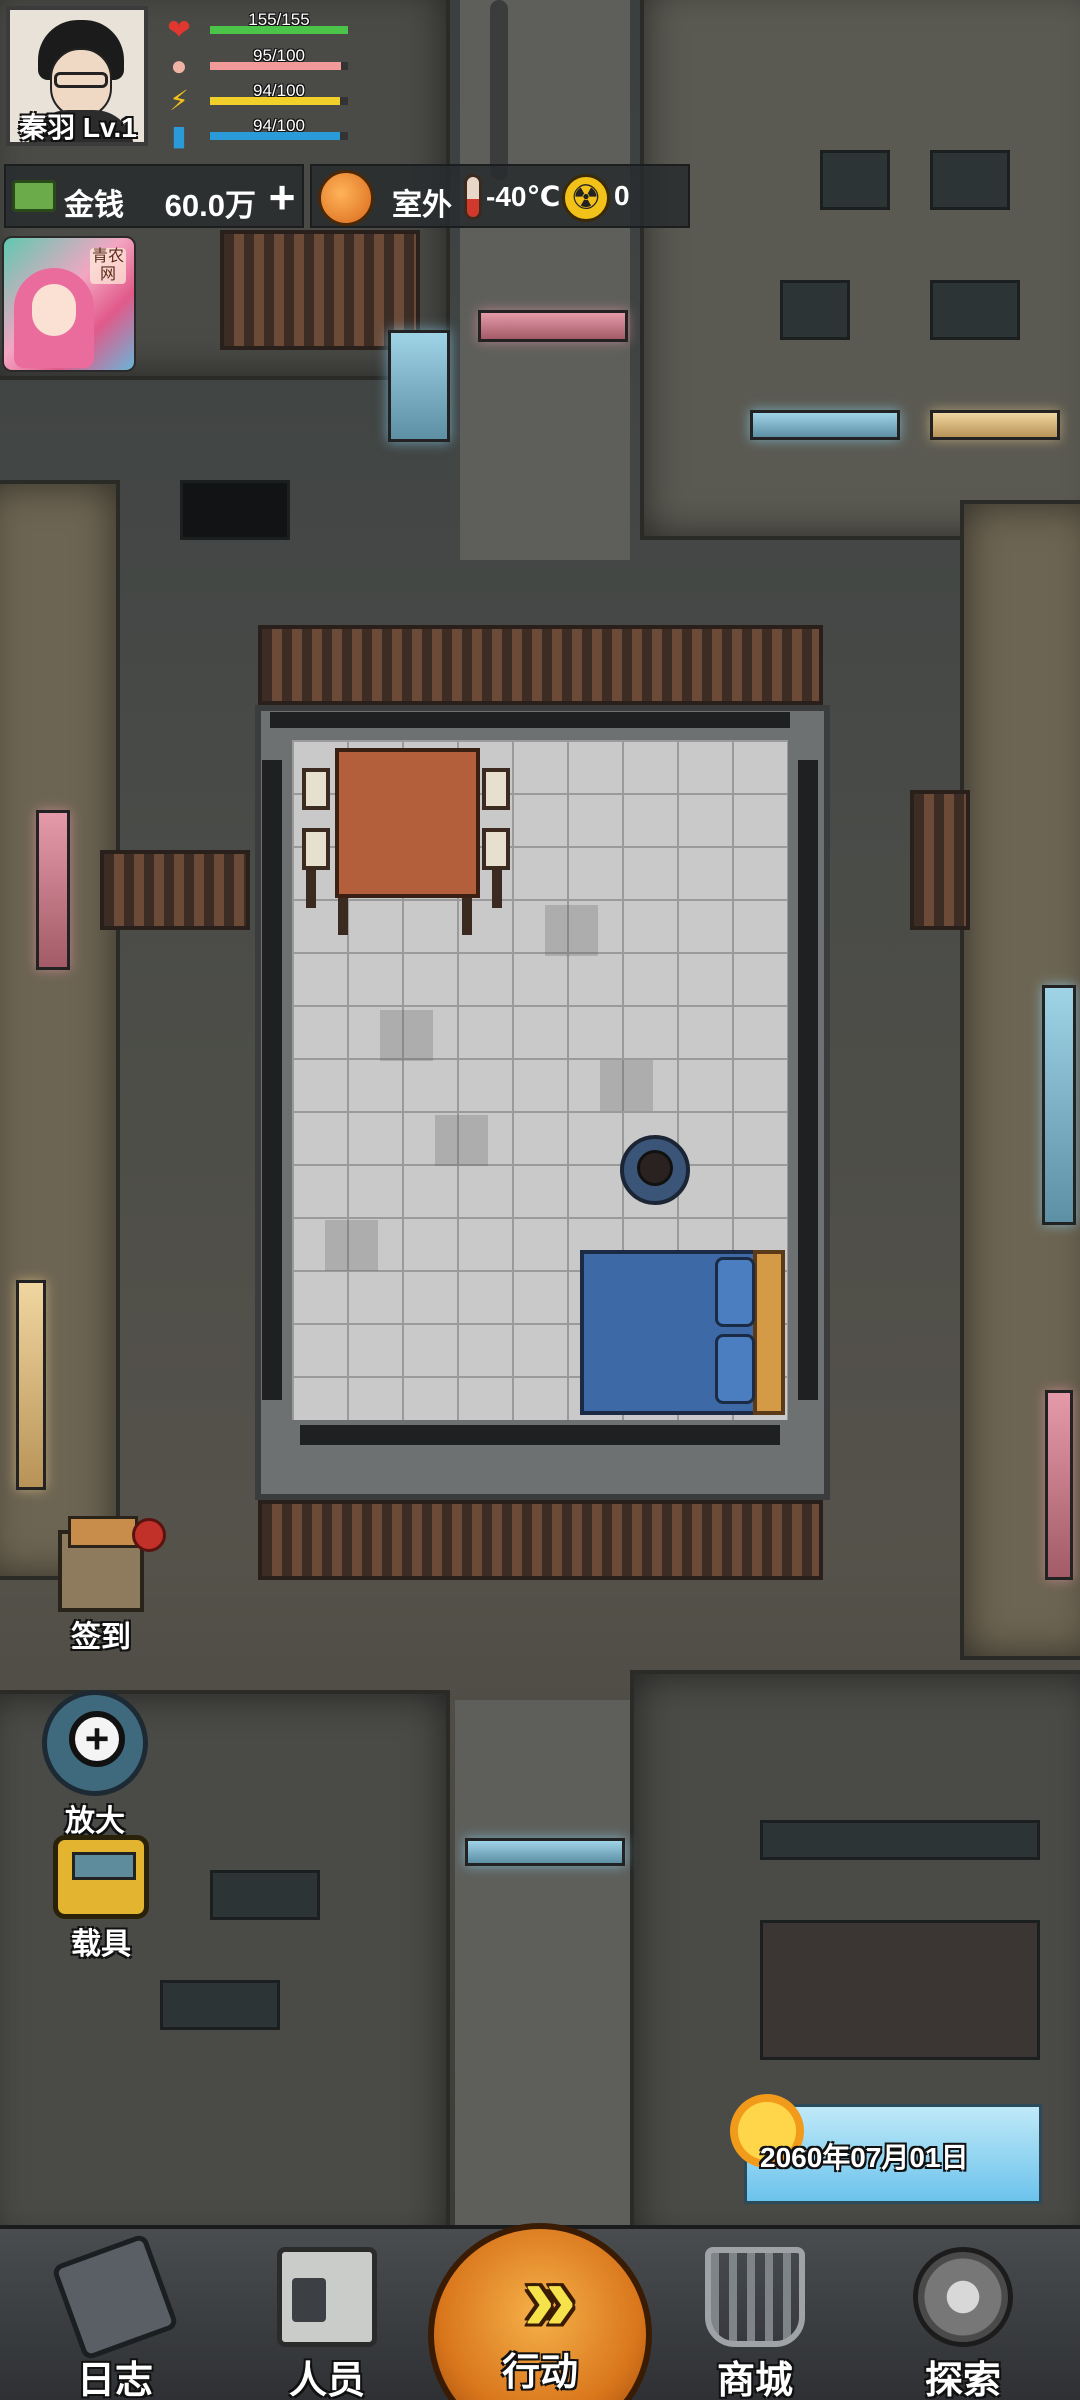 Image resolution: width=1080 pixels, height=2400 pixels. Describe the element at coordinates (864, 2157) in the screenshot. I see `game-date: 2060年07月01日` at that location.